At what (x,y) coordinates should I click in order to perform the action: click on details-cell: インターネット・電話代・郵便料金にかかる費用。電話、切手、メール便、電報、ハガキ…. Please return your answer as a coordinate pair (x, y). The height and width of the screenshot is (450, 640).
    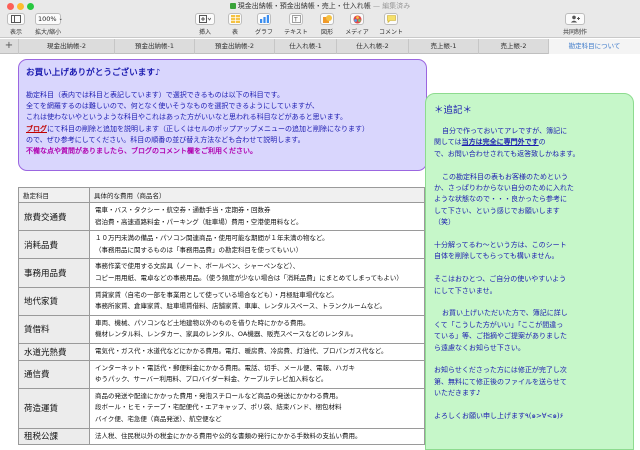
    Looking at the image, I should click on (257, 374).